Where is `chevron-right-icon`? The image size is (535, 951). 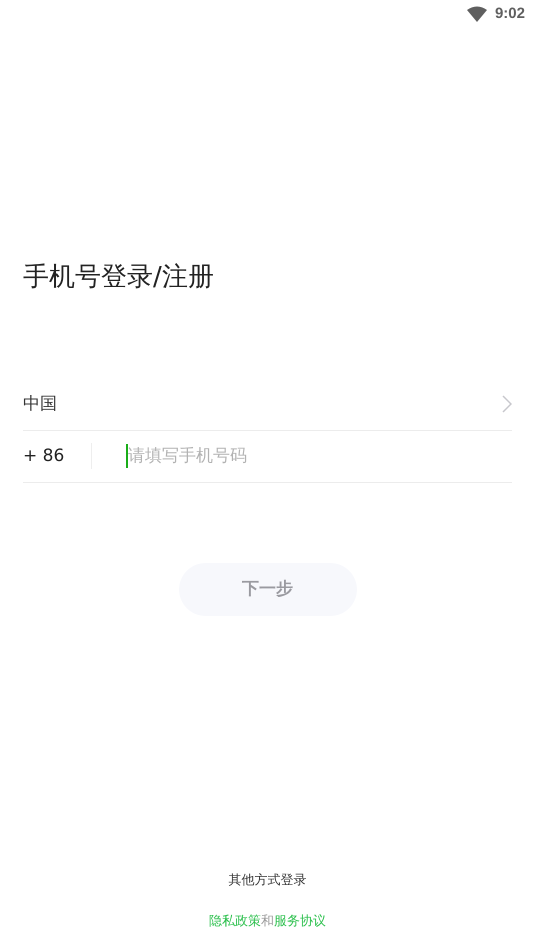 chevron-right-icon is located at coordinates (507, 404).